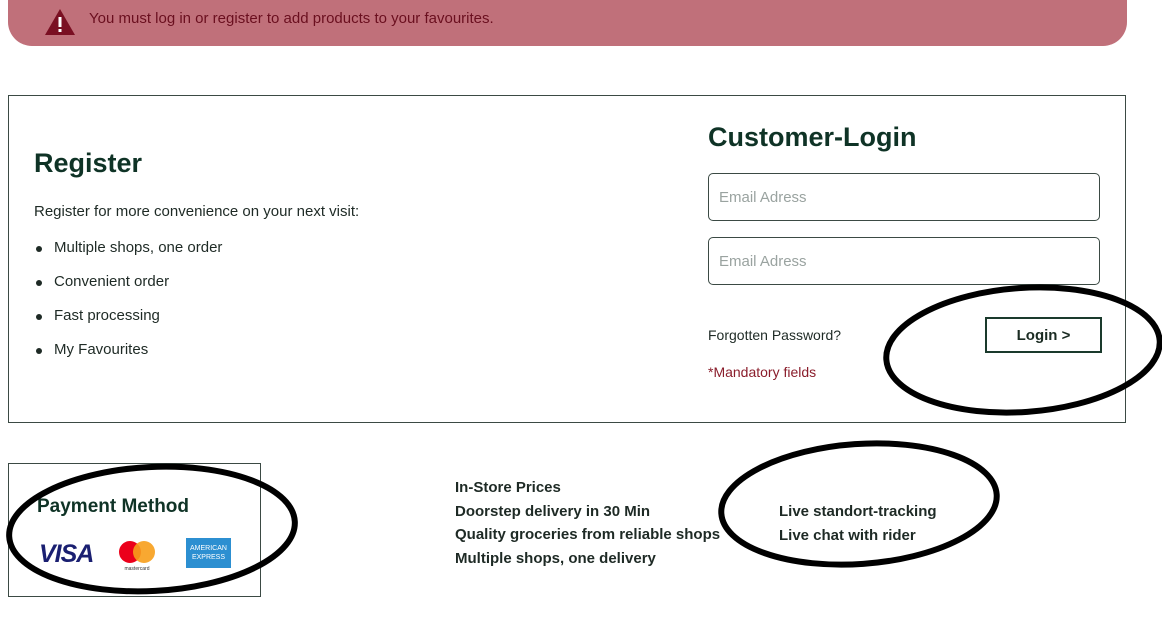  Describe the element at coordinates (128, 358) in the screenshot. I see `list-item: My Favourites` at that location.